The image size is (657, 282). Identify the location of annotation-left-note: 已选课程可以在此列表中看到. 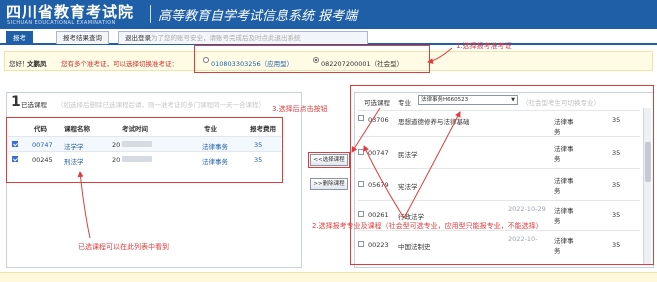
(123, 247).